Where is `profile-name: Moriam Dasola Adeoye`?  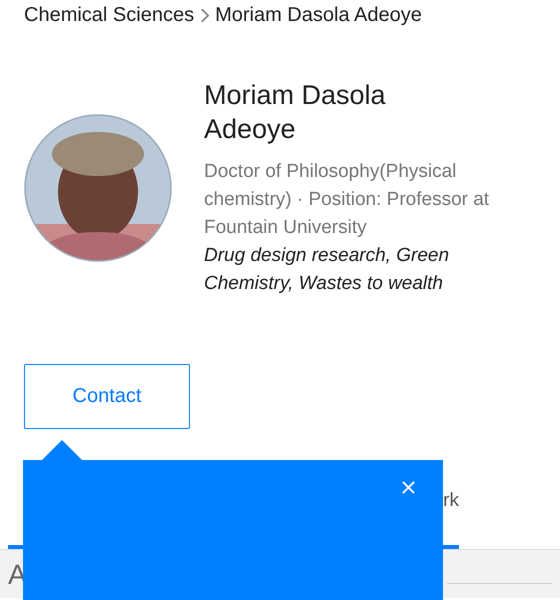
profile-name: Moriam Dasola Adeoye is located at coordinates (295, 112).